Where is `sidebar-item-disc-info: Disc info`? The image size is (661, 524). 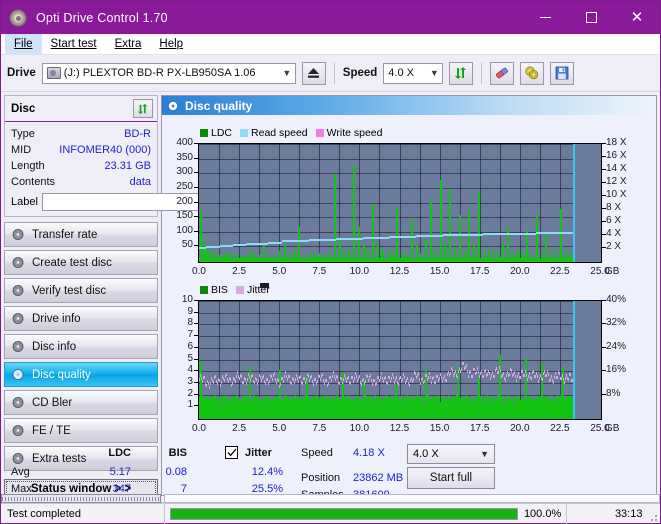
sidebar-item-disc-info: Disc info is located at coordinates (81, 346).